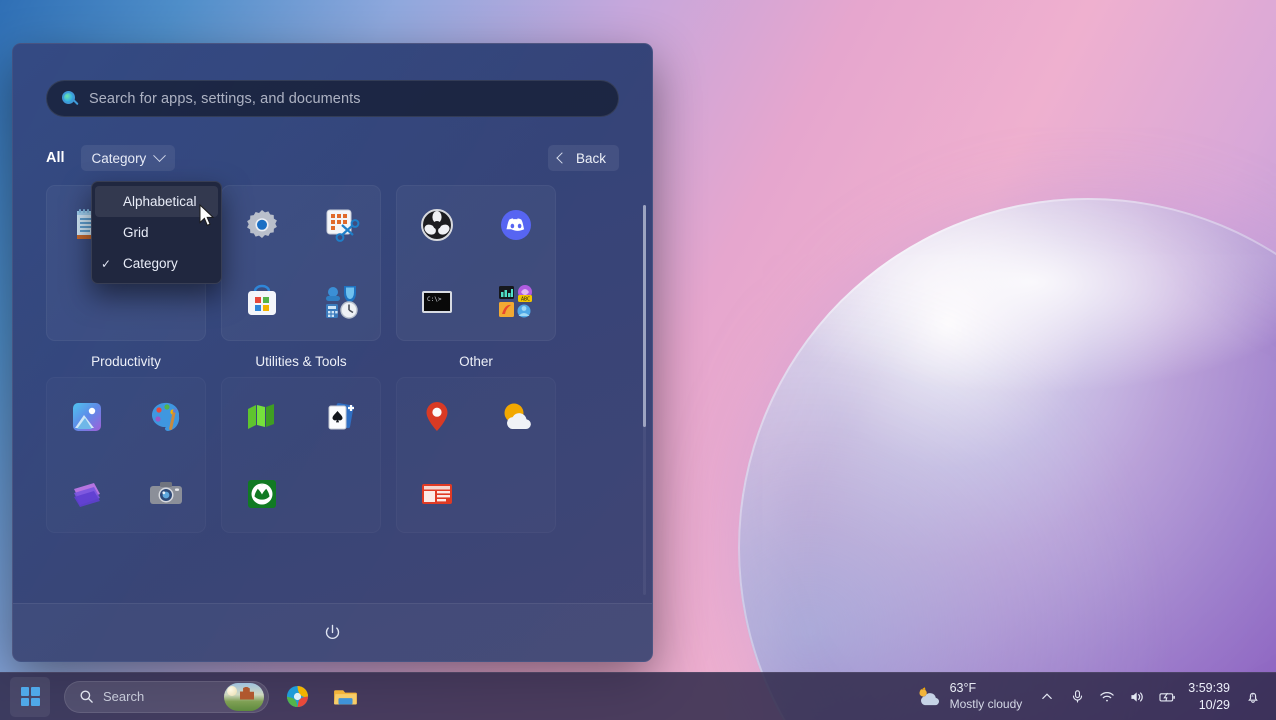  Describe the element at coordinates (341, 417) in the screenshot. I see `solitaire-icon` at that location.